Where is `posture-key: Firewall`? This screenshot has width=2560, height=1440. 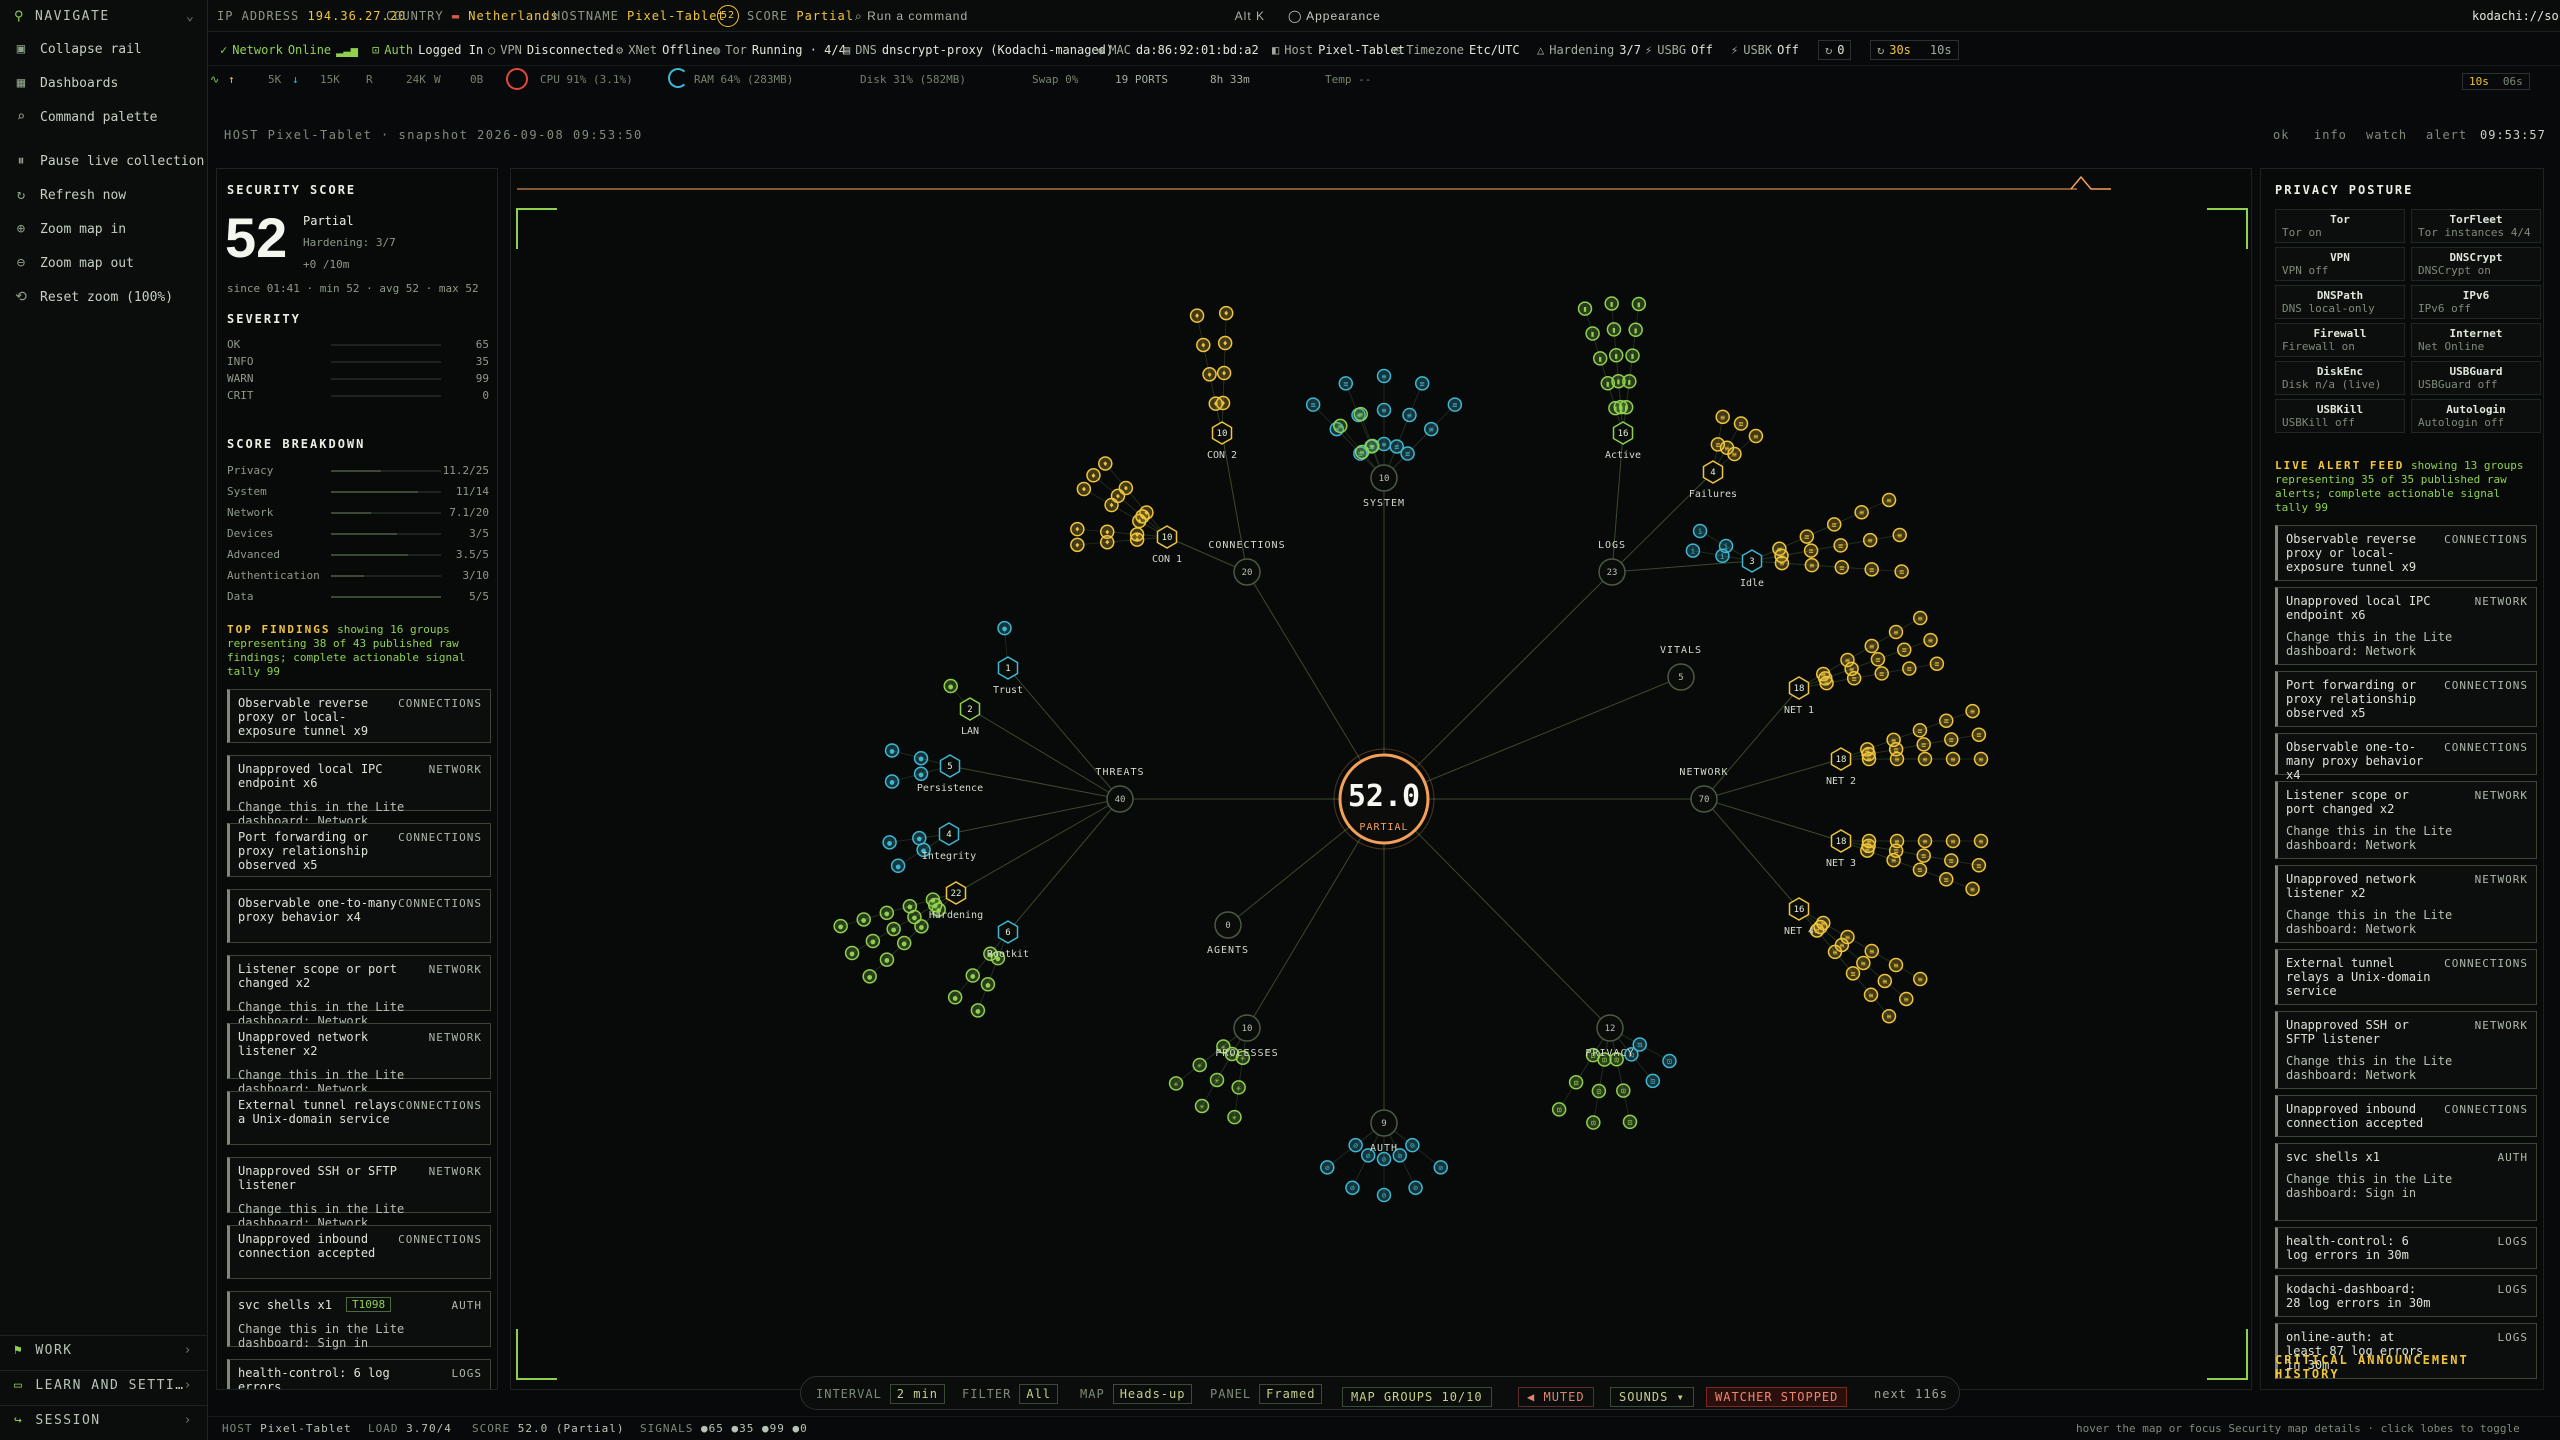 posture-key: Firewall is located at coordinates (2340, 333).